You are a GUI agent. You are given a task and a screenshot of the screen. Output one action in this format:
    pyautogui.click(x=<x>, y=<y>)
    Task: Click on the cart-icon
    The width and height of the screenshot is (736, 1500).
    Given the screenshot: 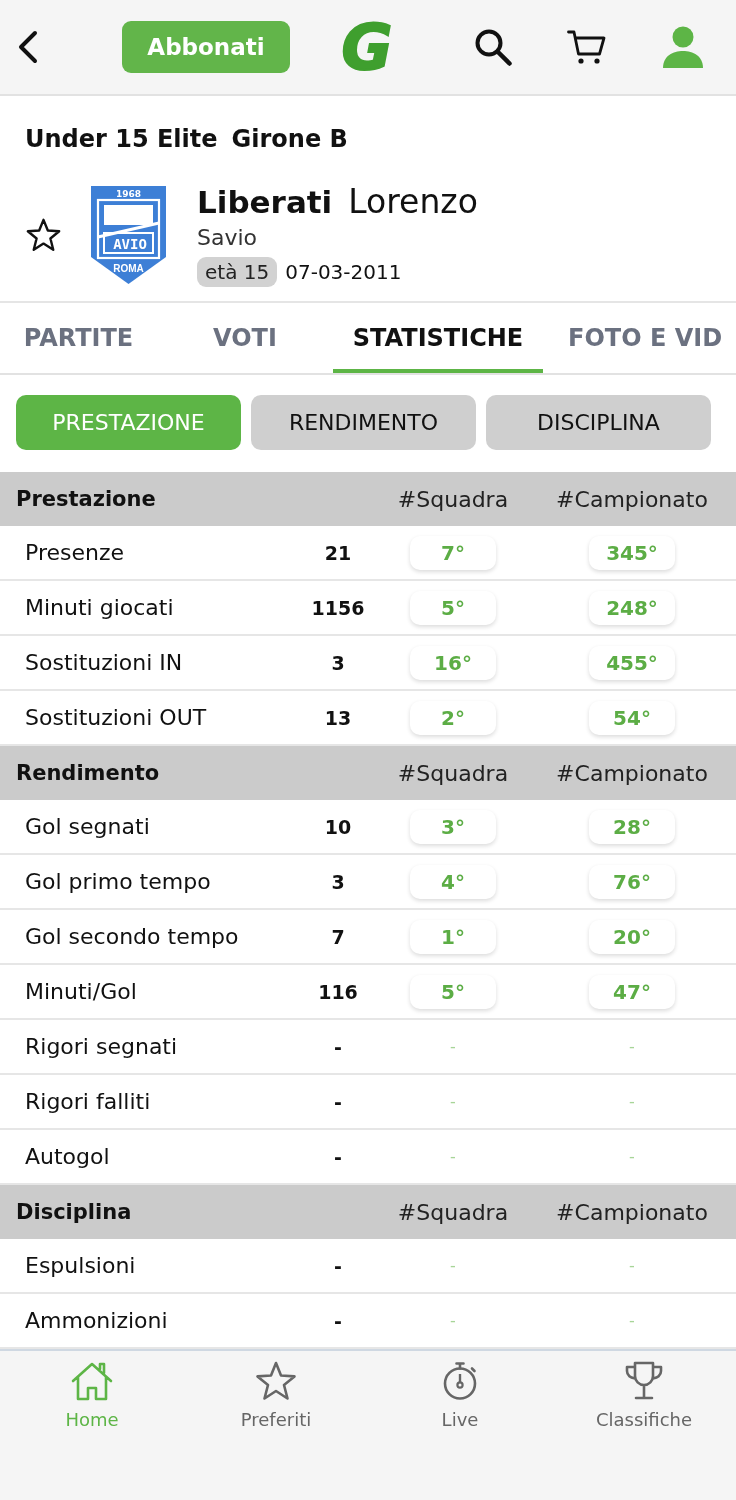 What is the action you would take?
    pyautogui.click(x=587, y=47)
    